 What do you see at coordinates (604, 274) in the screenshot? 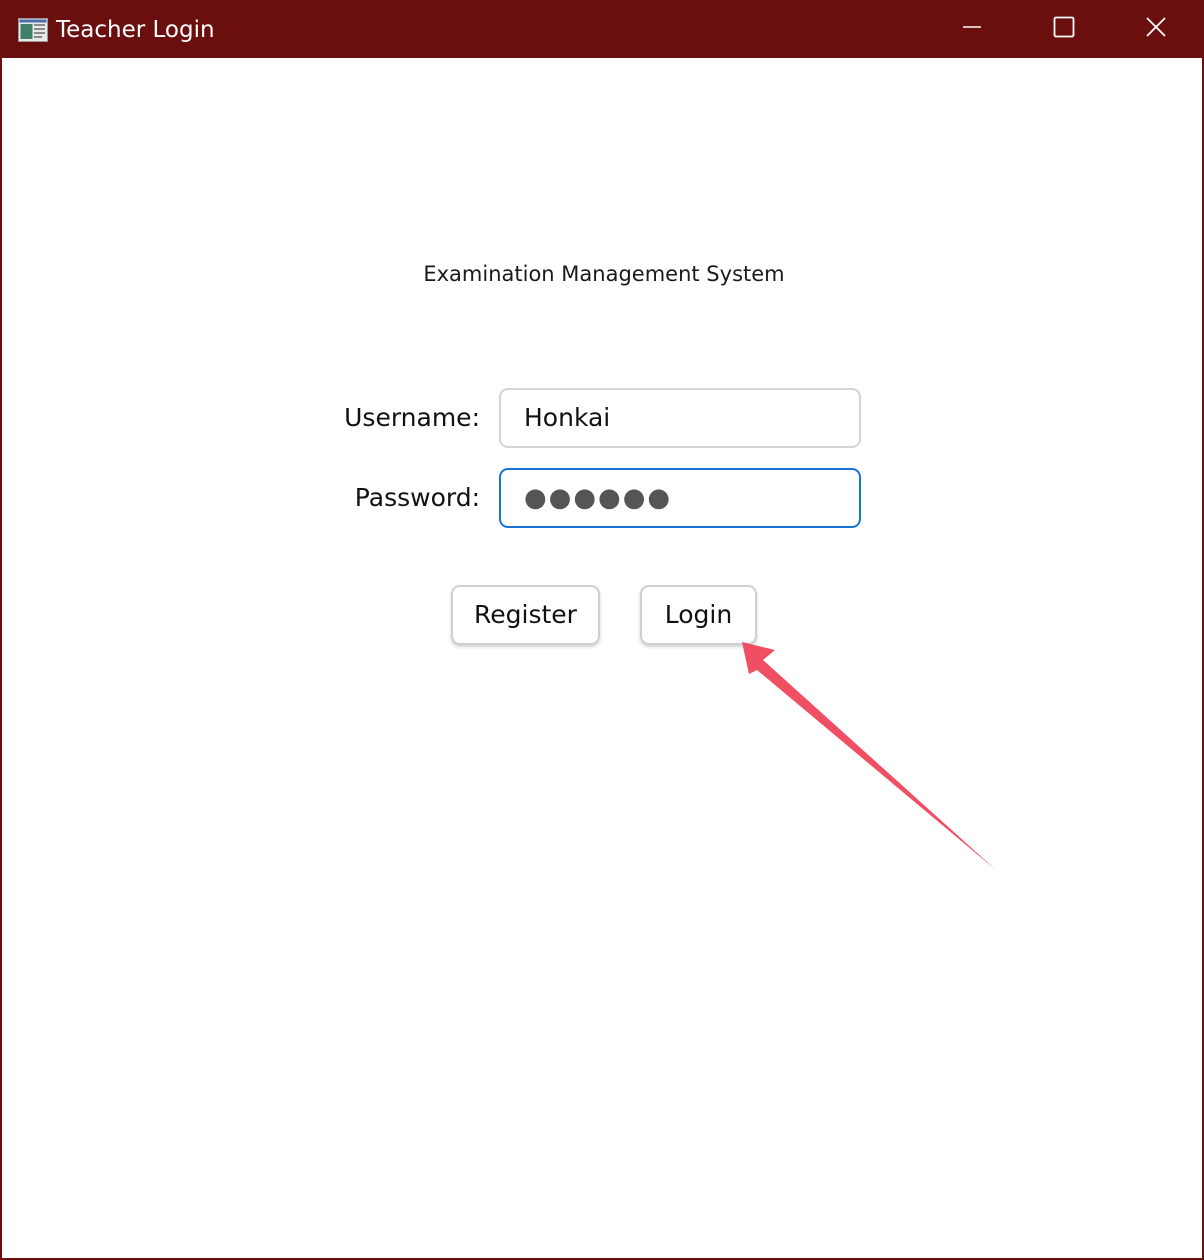
I see `page-heading: Examination Management System` at bounding box center [604, 274].